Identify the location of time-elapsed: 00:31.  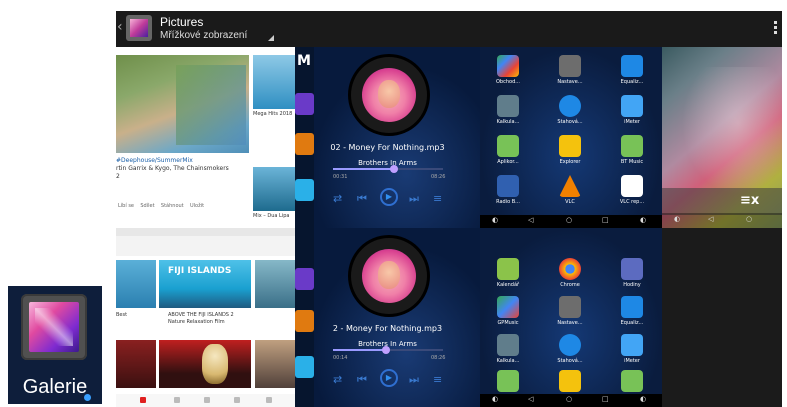
(340, 177).